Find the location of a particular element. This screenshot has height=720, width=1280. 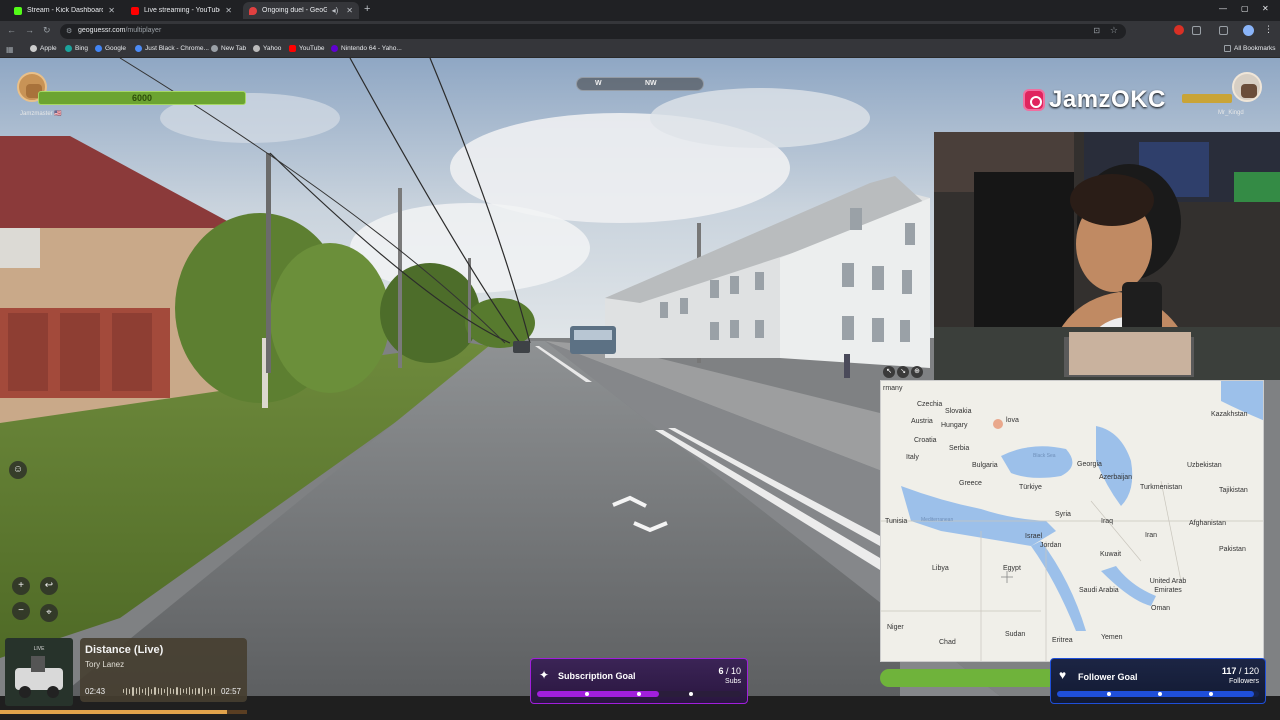

tab-label: Stream - Kick Dashboard is located at coordinates (65, 10).